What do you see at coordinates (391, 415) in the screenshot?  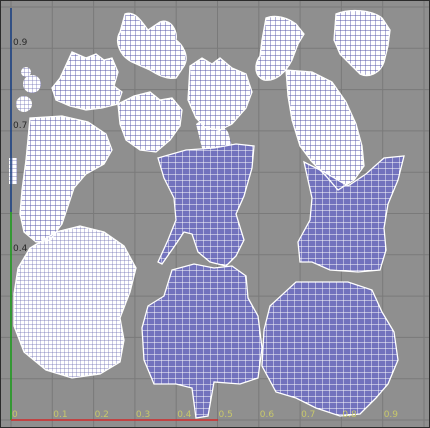 I see `u-tick-label: 0.9` at bounding box center [391, 415].